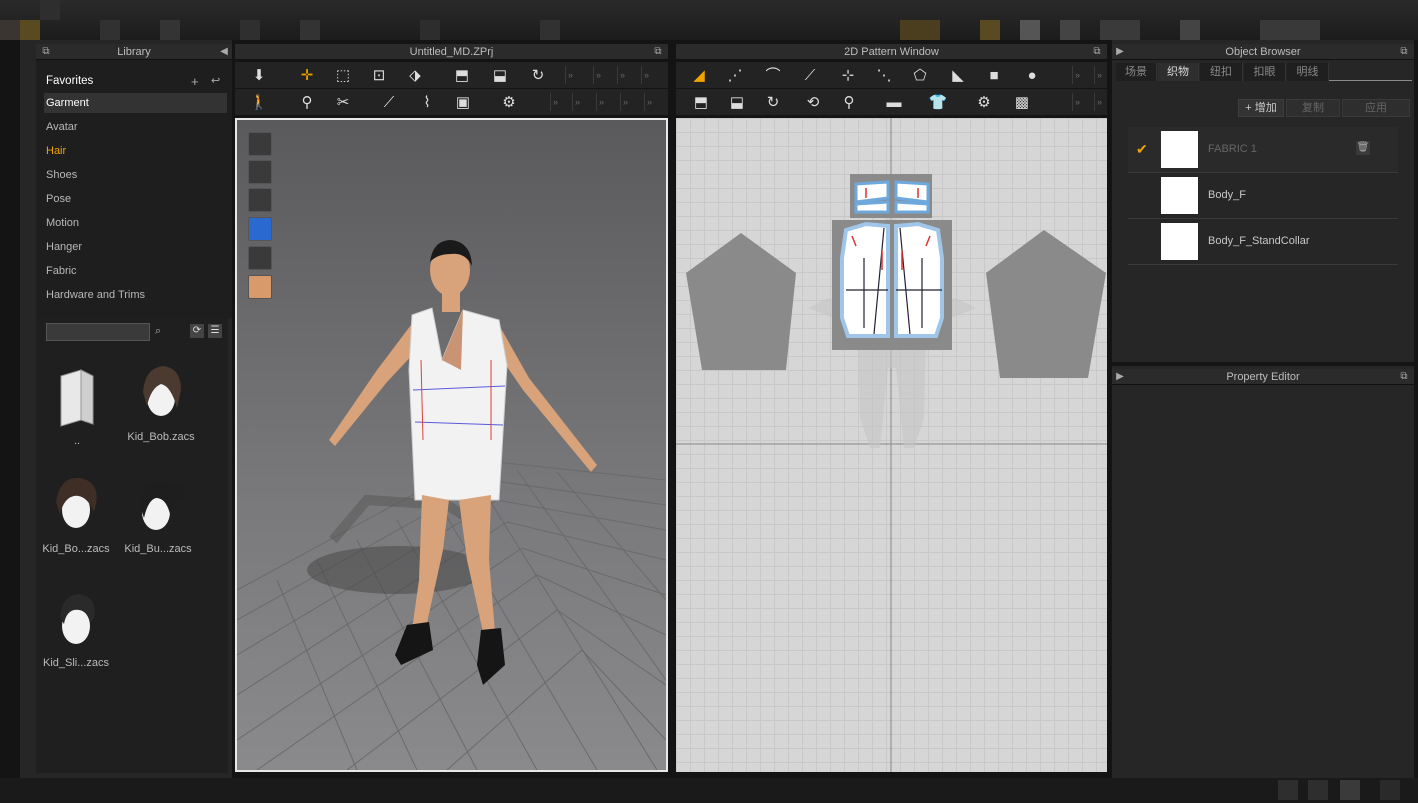  Describe the element at coordinates (76, 514) in the screenshot. I see `file-item-kid-bo: Kid_Bo...zacs` at that location.